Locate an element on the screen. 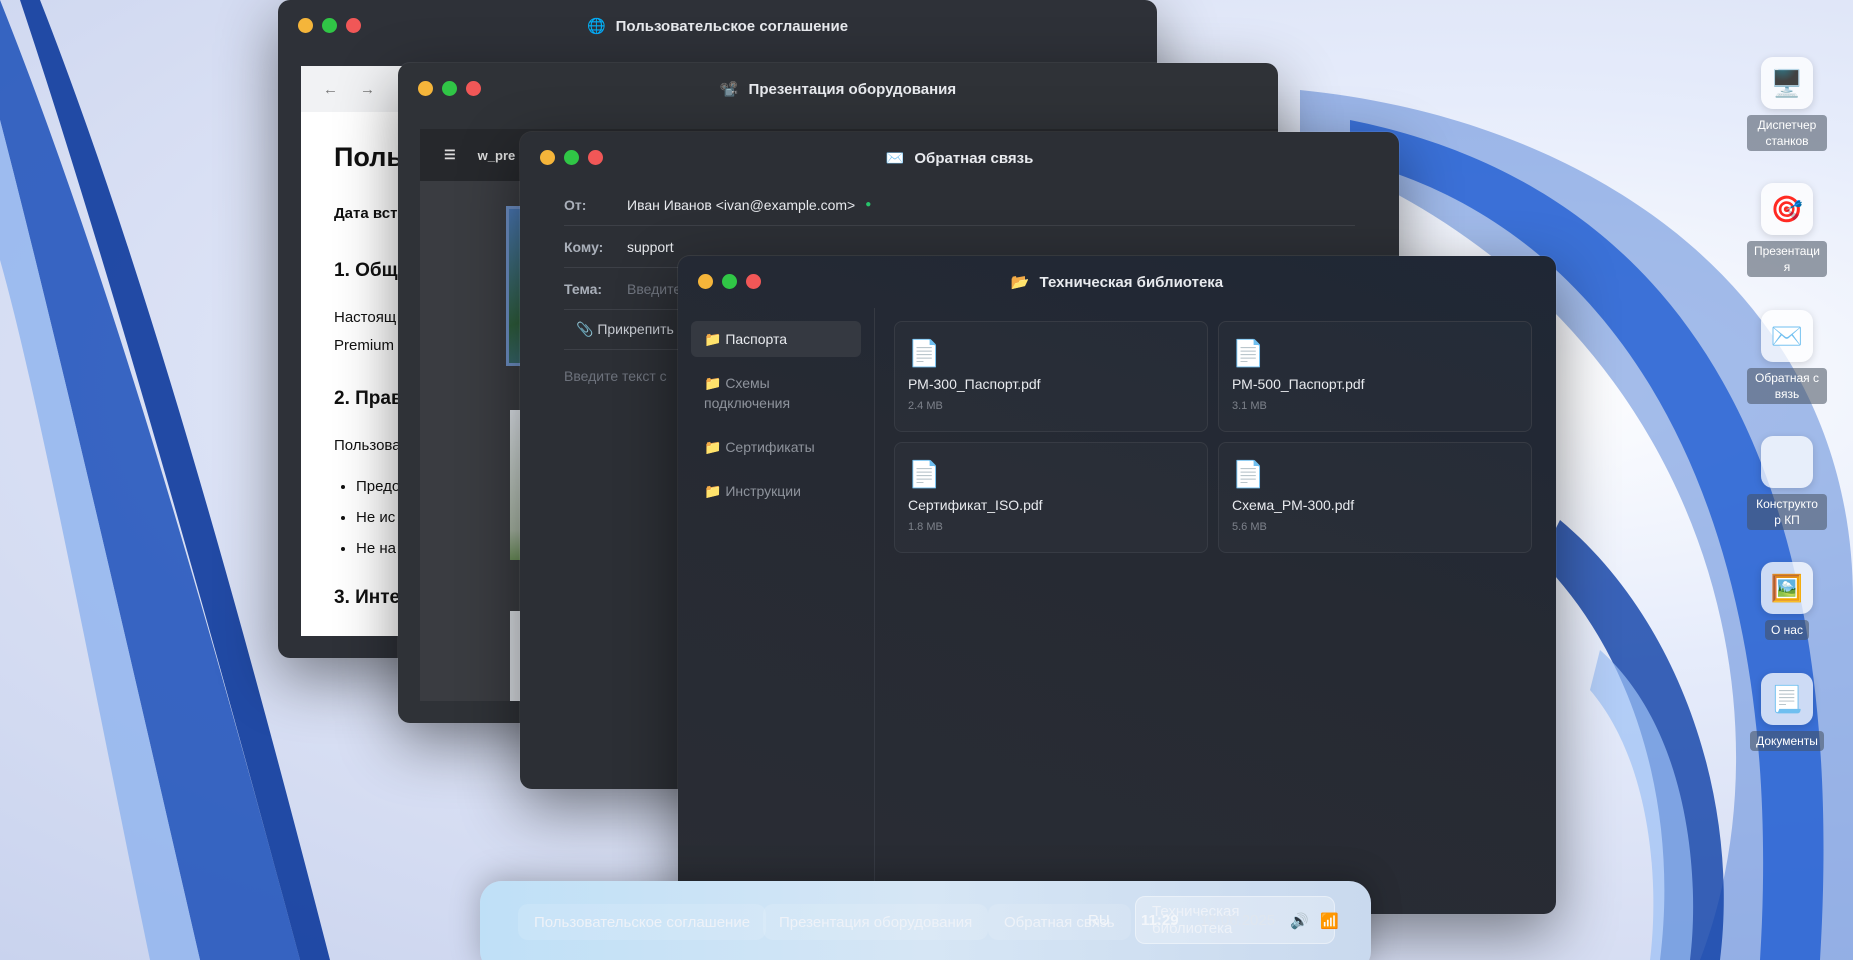  sidebar-item-schemes: 📁 Схемы подключения is located at coordinates (776, 393).